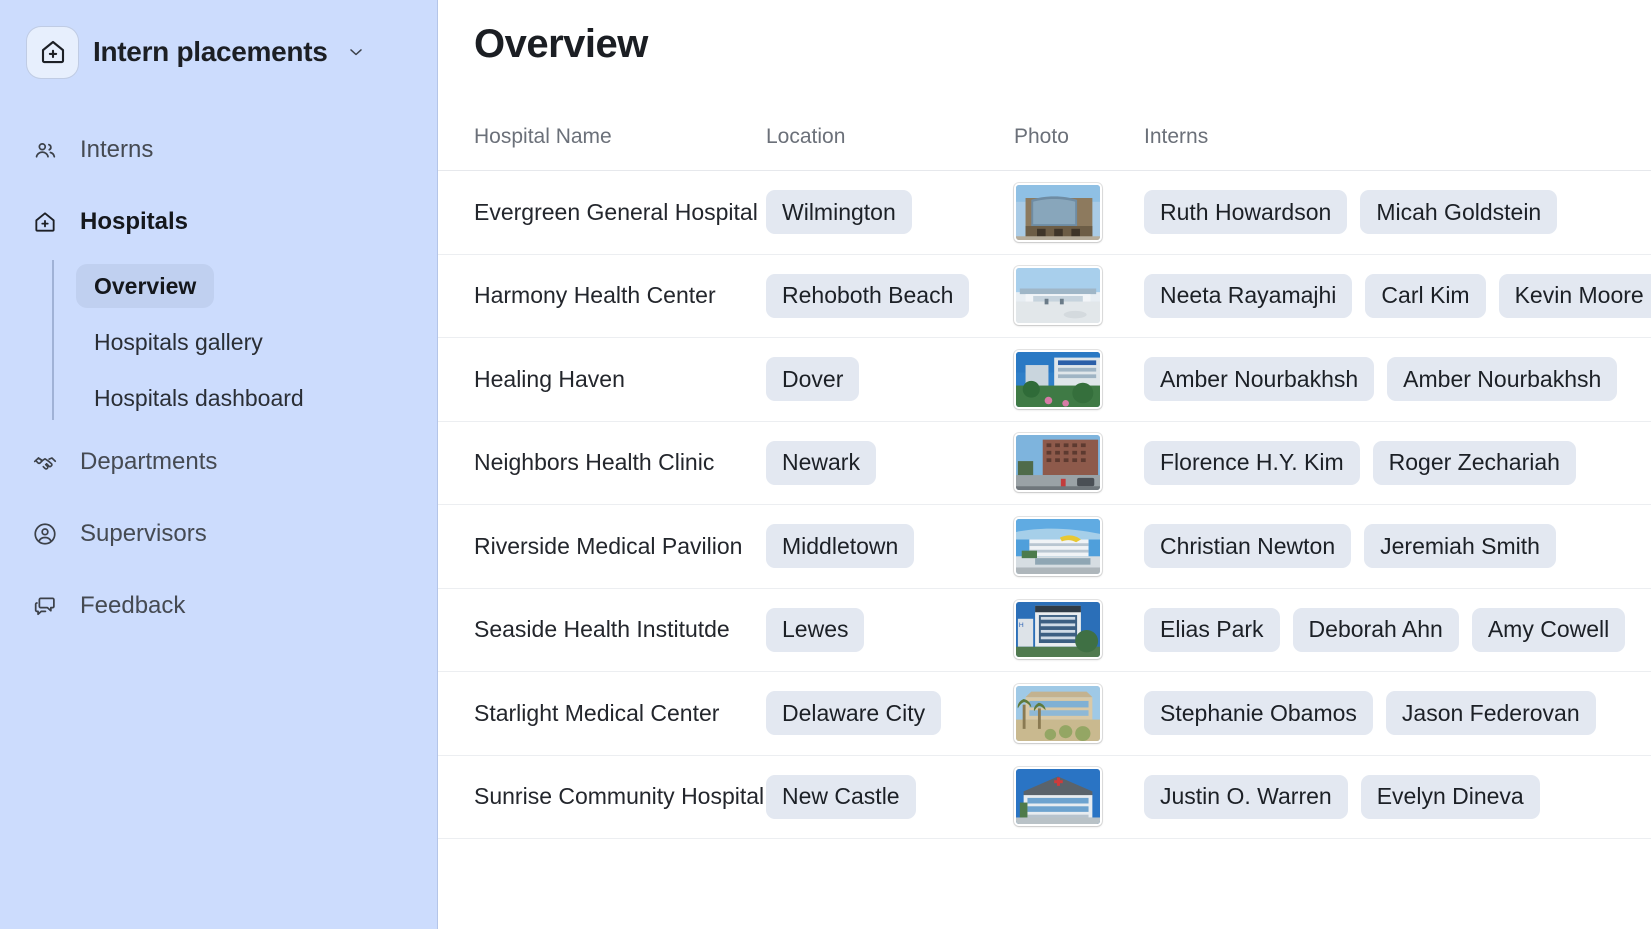  I want to click on cell-hospital-name: Neighbors Health Clinic, so click(602, 462).